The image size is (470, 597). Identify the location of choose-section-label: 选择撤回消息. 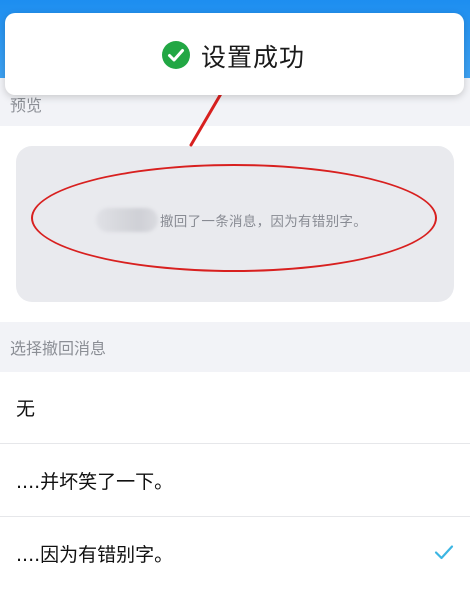
(58, 348).